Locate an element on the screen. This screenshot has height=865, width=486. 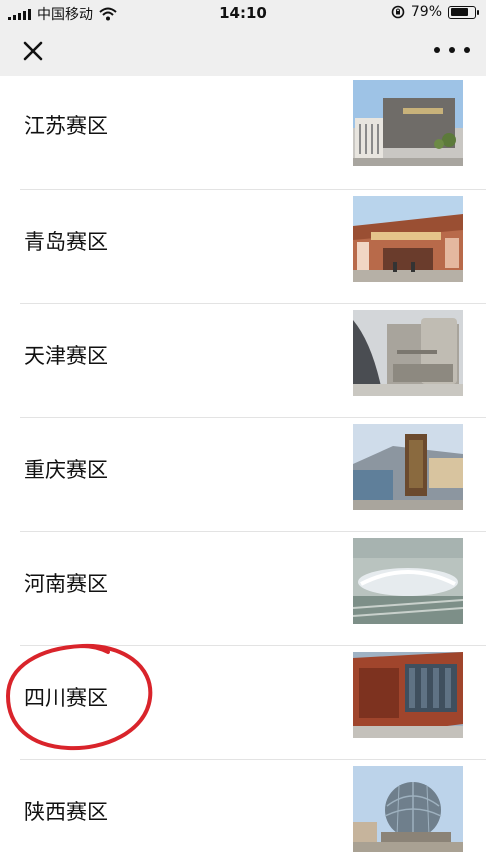
region-item-henan: 河南赛区 is located at coordinates (243, 589).